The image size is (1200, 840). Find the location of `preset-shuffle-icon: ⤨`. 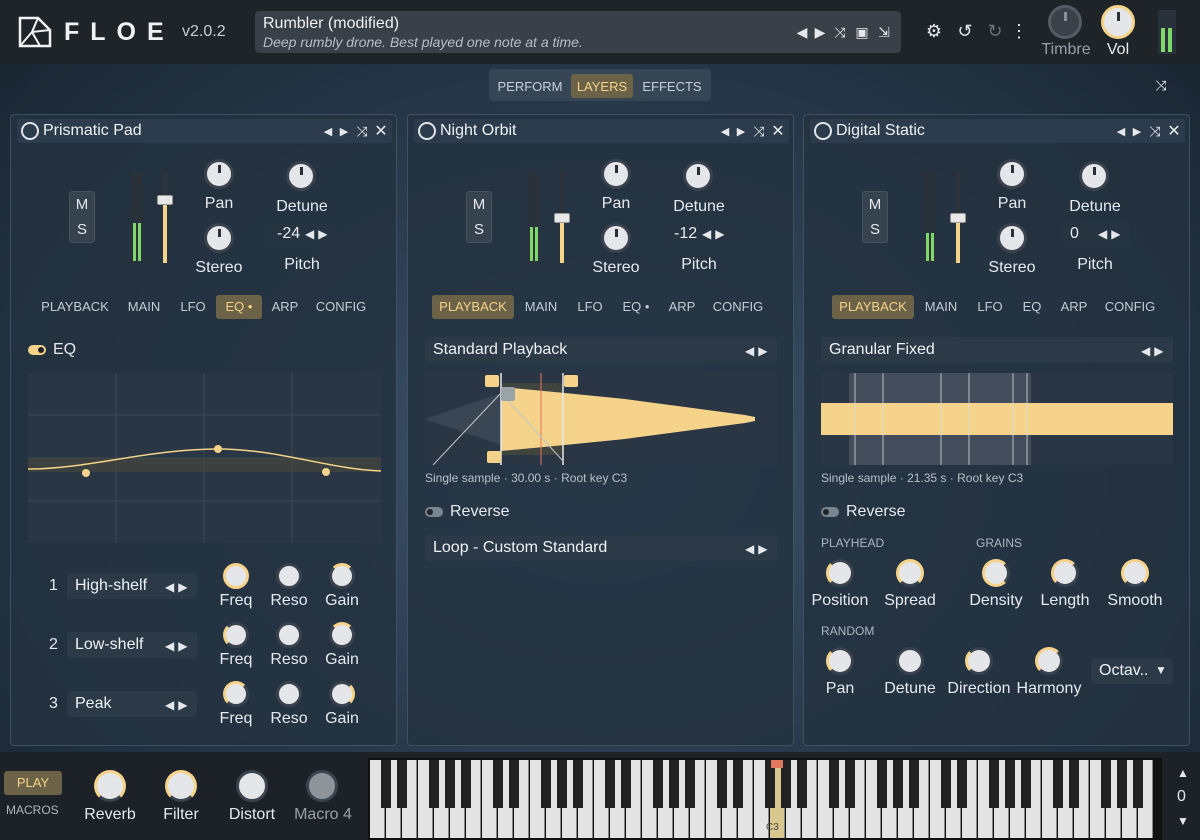

preset-shuffle-icon: ⤨ is located at coordinates (840, 32).